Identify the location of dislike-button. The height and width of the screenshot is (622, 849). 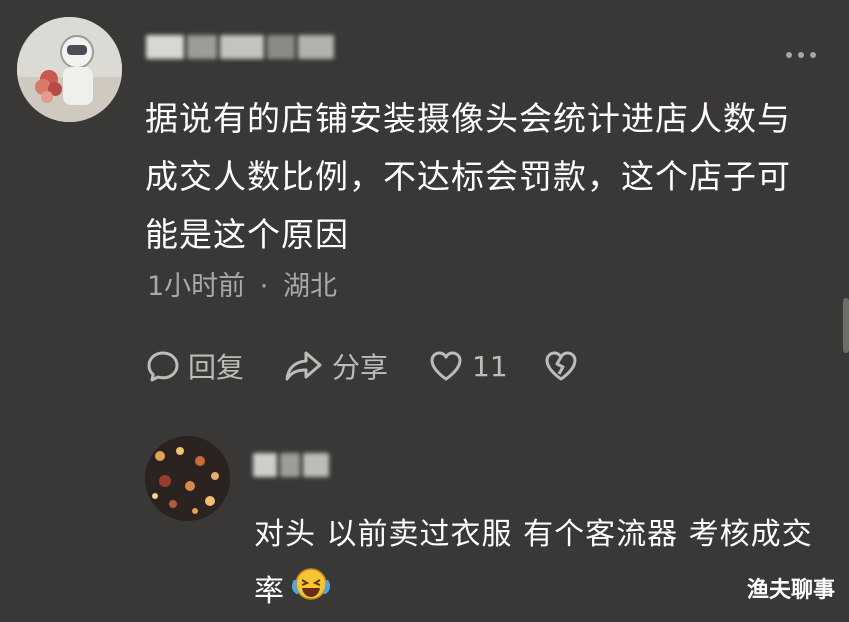
(561, 366).